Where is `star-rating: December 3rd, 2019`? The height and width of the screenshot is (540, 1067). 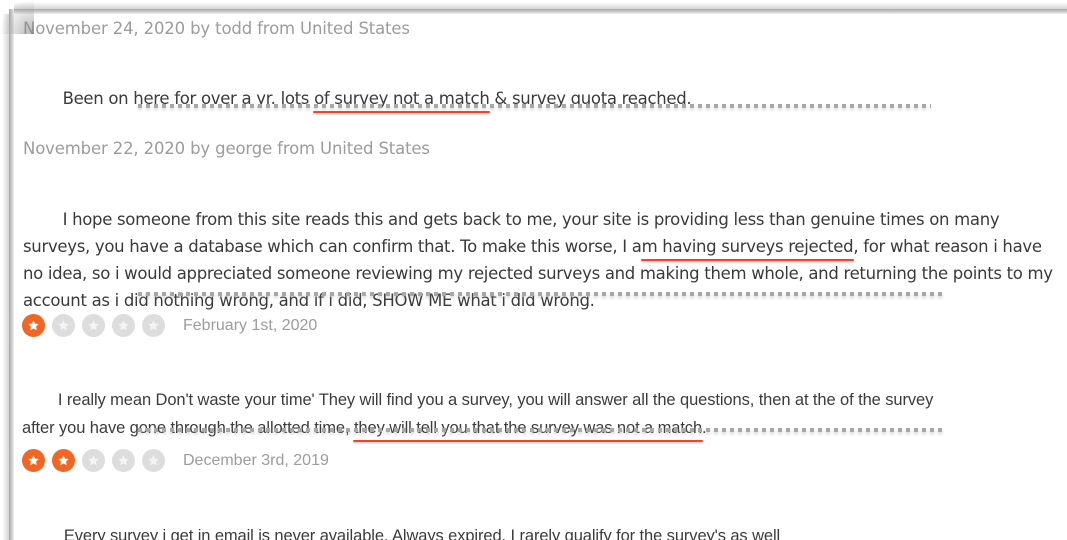 star-rating: December 3rd, 2019 is located at coordinates (542, 460).